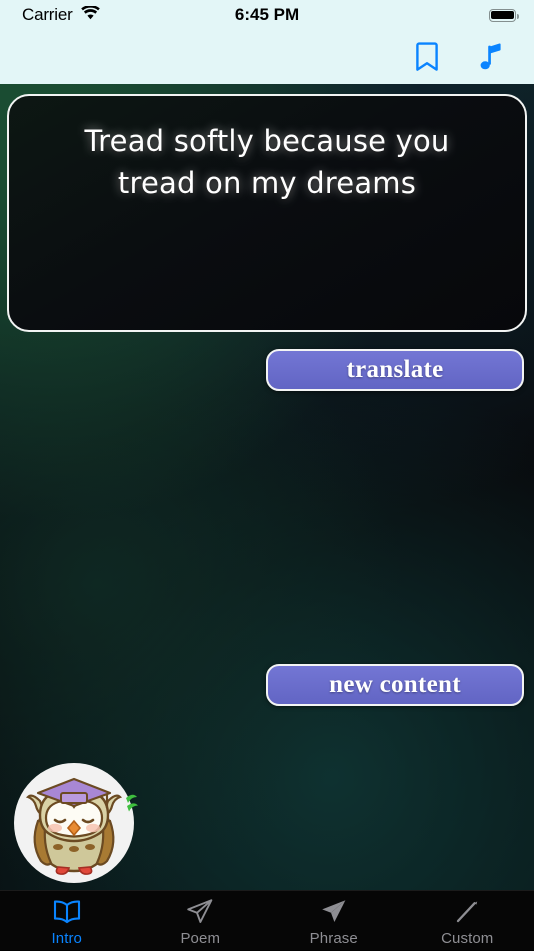  I want to click on status-bar-right, so click(502, 15).